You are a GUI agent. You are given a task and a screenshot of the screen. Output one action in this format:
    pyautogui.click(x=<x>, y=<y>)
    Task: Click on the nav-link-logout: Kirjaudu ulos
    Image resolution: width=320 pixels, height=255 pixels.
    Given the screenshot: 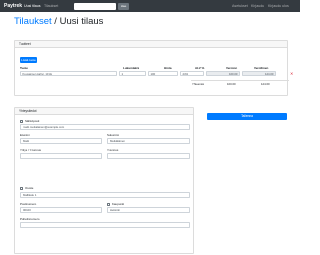 What is the action you would take?
    pyautogui.click(x=278, y=6)
    